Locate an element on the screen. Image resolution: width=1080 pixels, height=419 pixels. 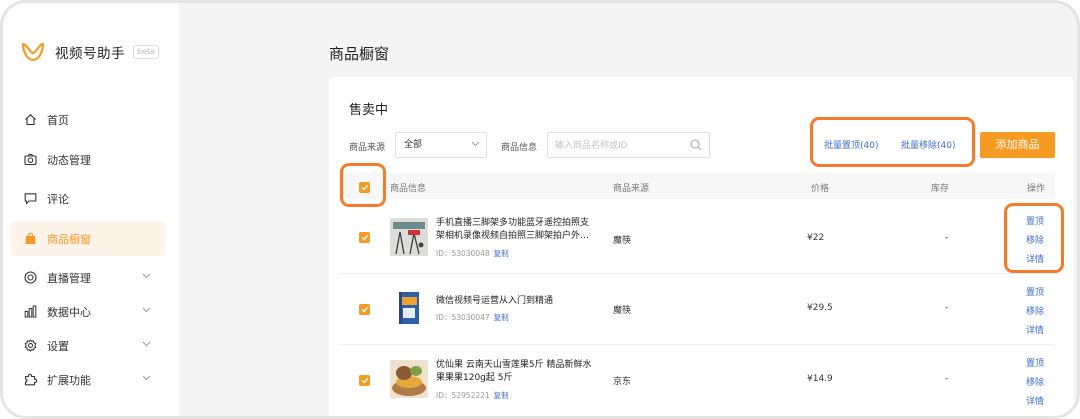
sidebar-item-label: 商品橱窗 is located at coordinates (69, 239).